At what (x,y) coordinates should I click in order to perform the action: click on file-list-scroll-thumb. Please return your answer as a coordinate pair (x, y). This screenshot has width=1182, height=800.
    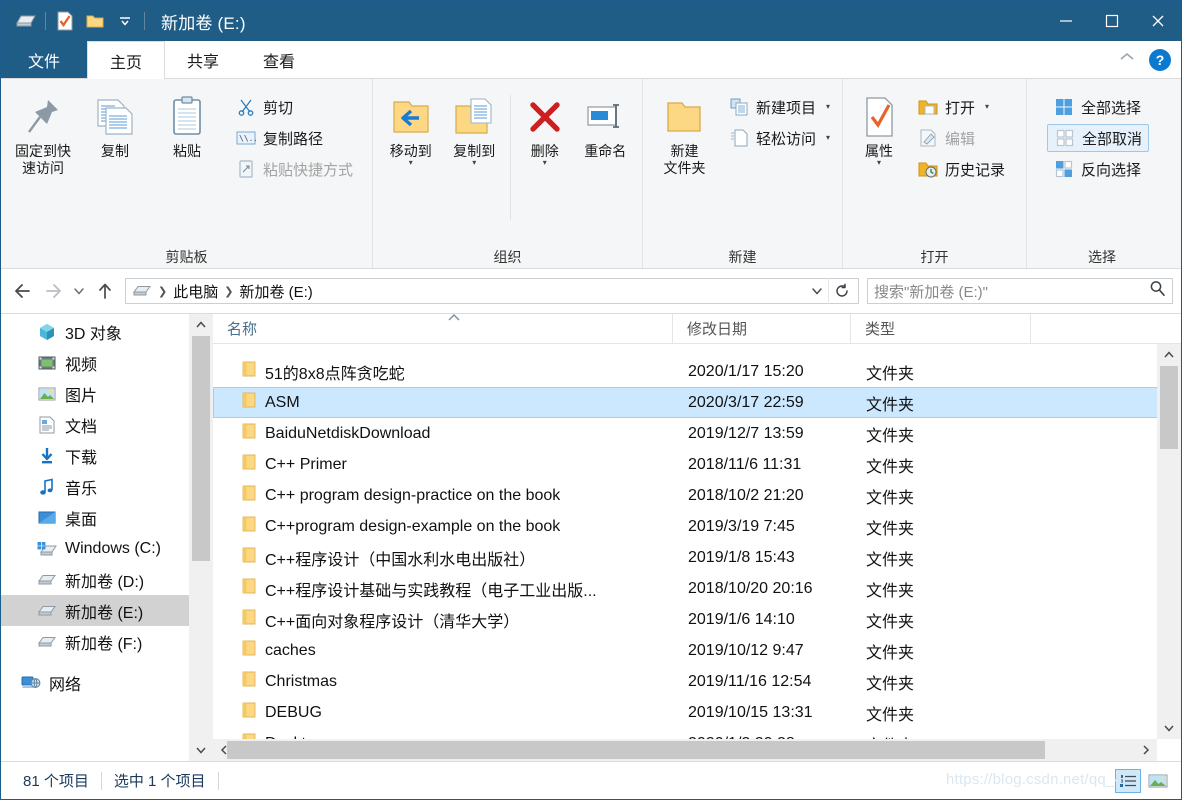
    Looking at the image, I should click on (1169, 407).